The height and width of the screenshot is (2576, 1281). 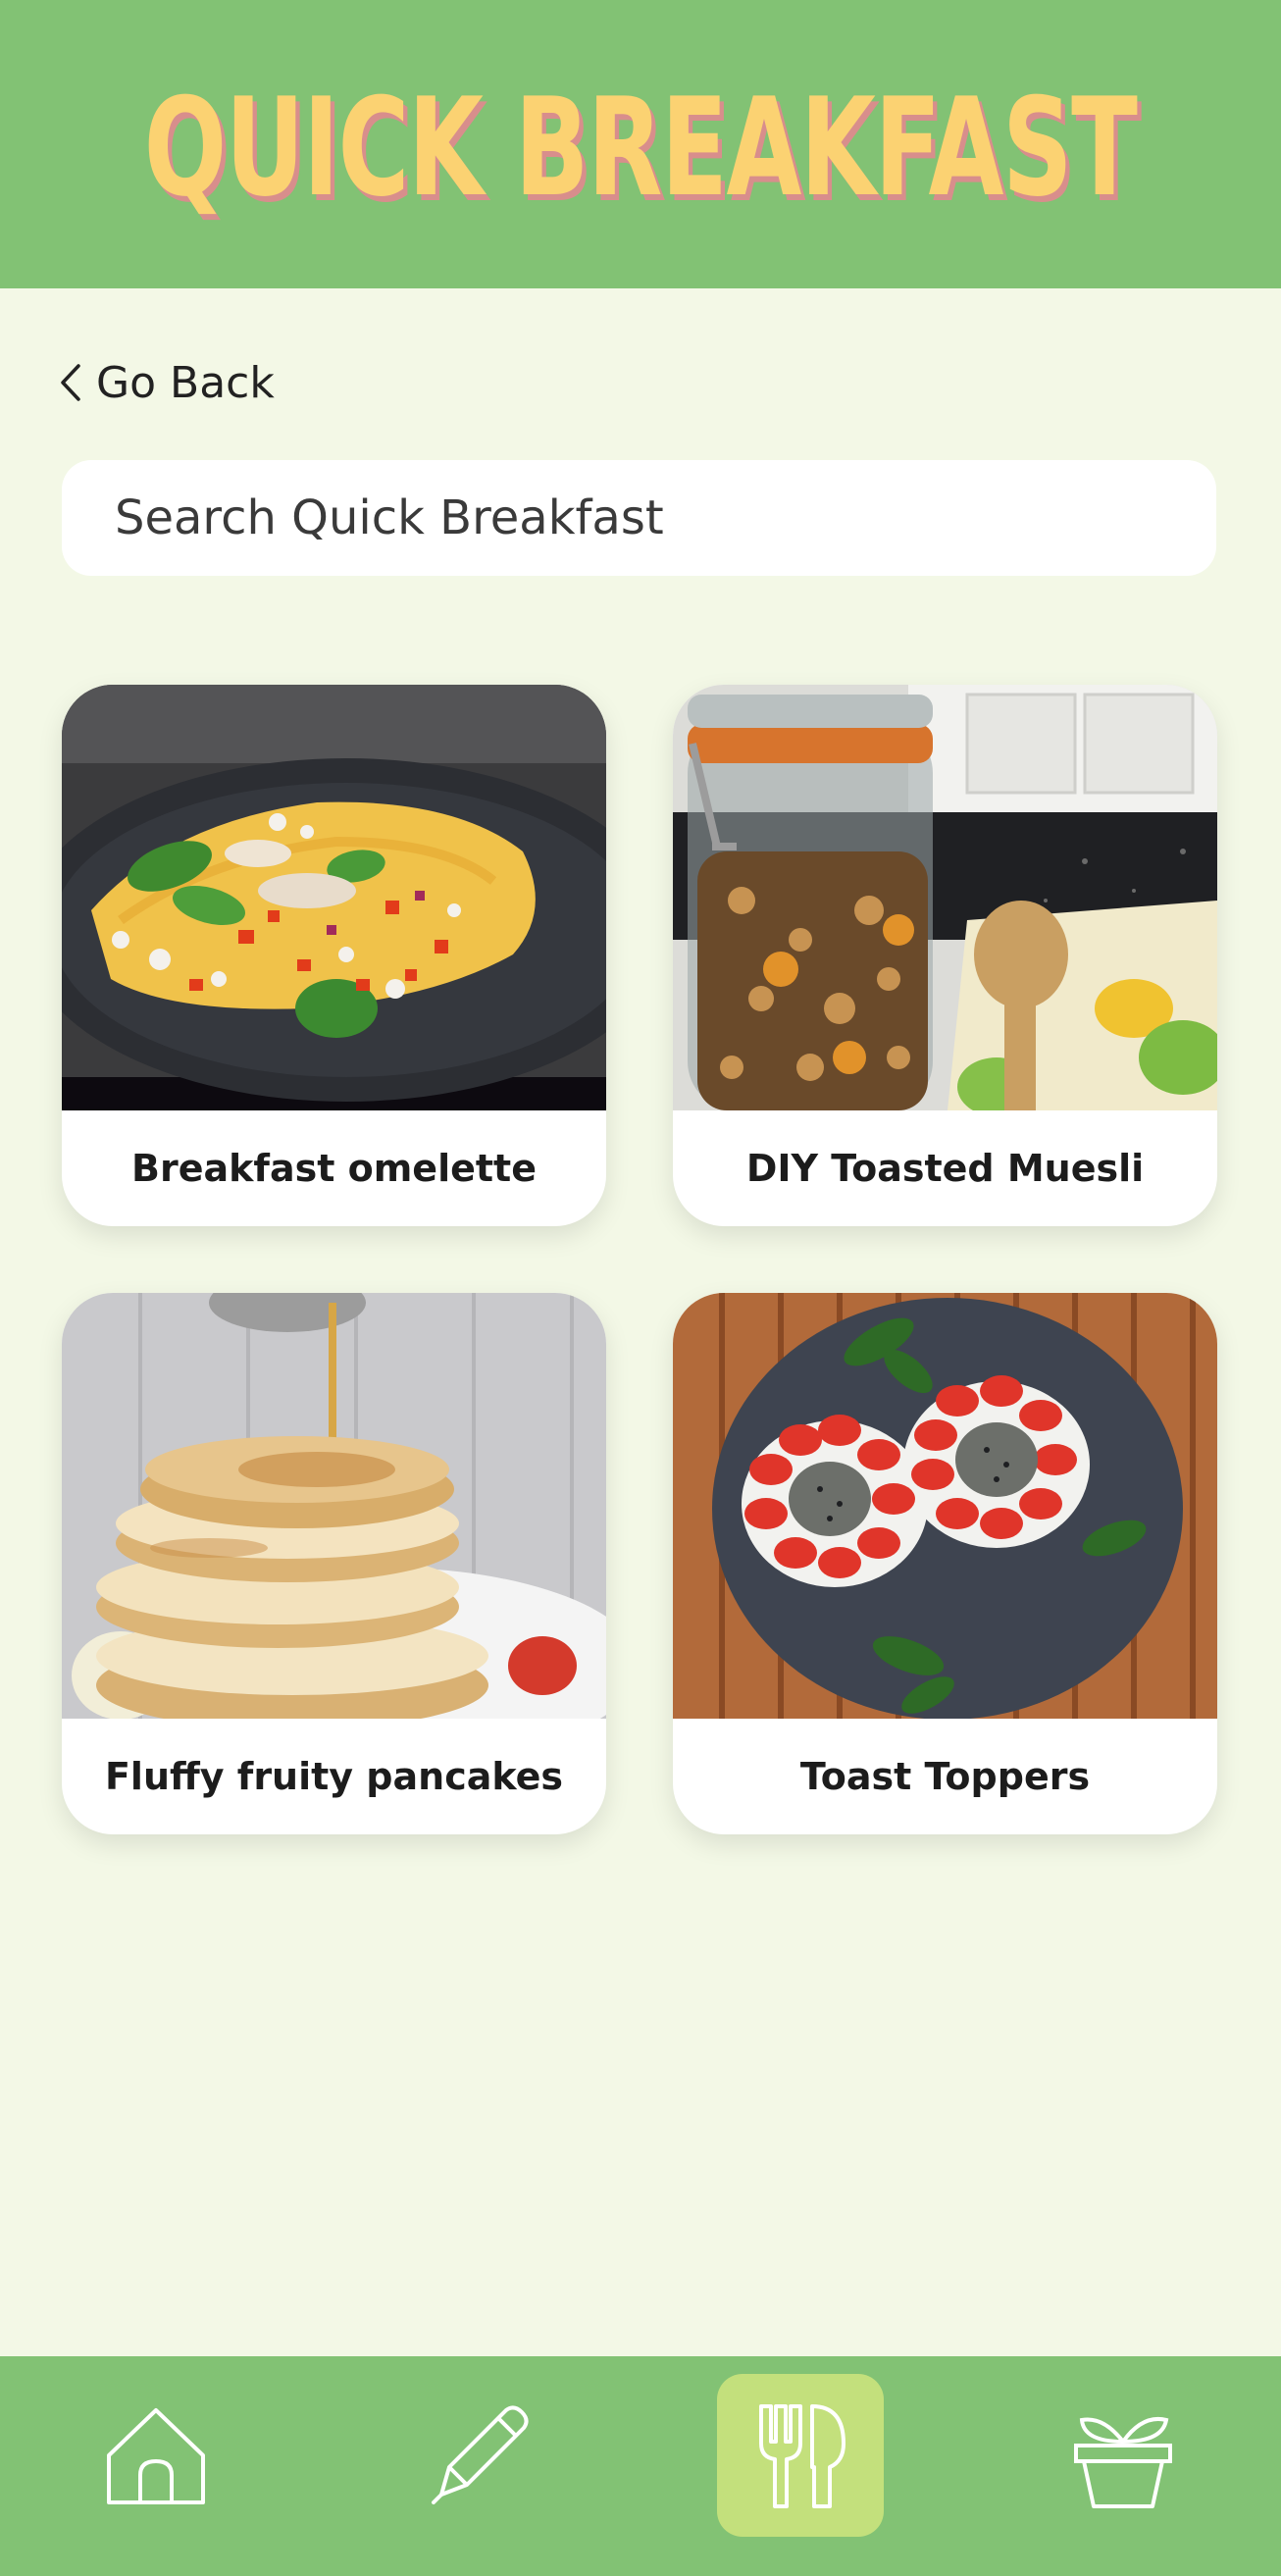 I want to click on pencil-icon, so click(x=480, y=2454).